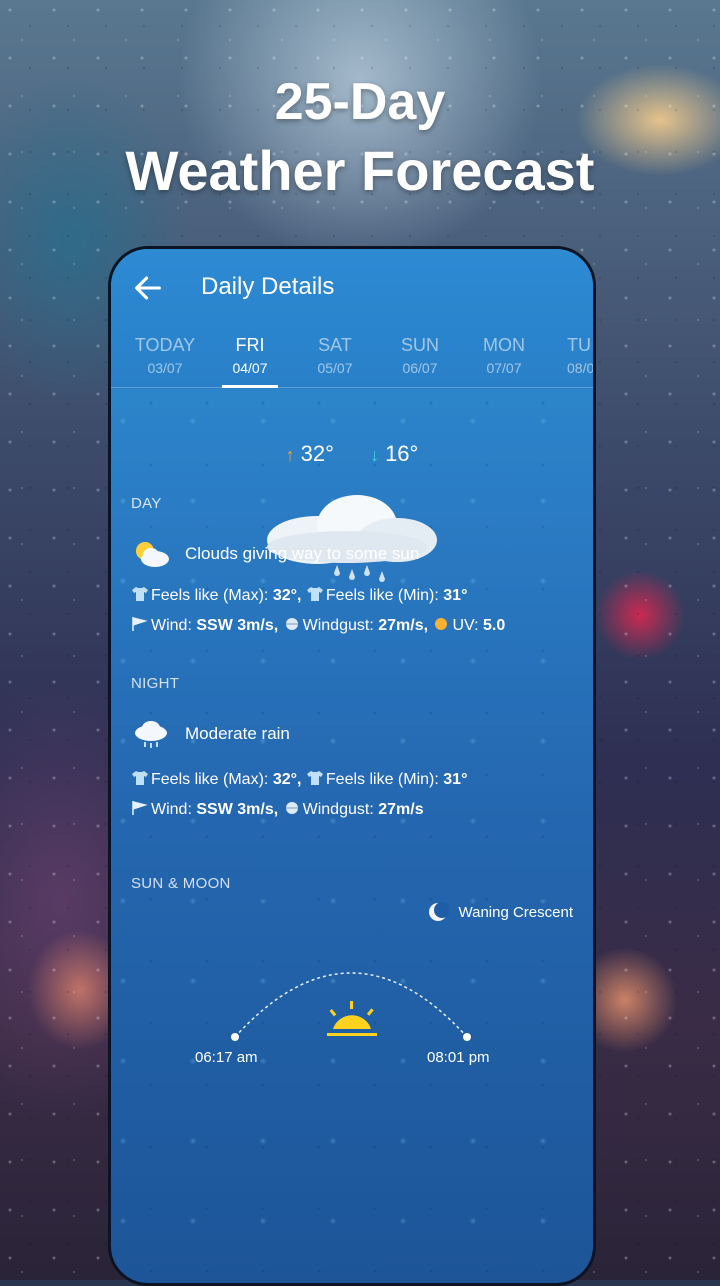  What do you see at coordinates (338, 625) in the screenshot?
I see `day-gust-label: Windgust:` at bounding box center [338, 625].